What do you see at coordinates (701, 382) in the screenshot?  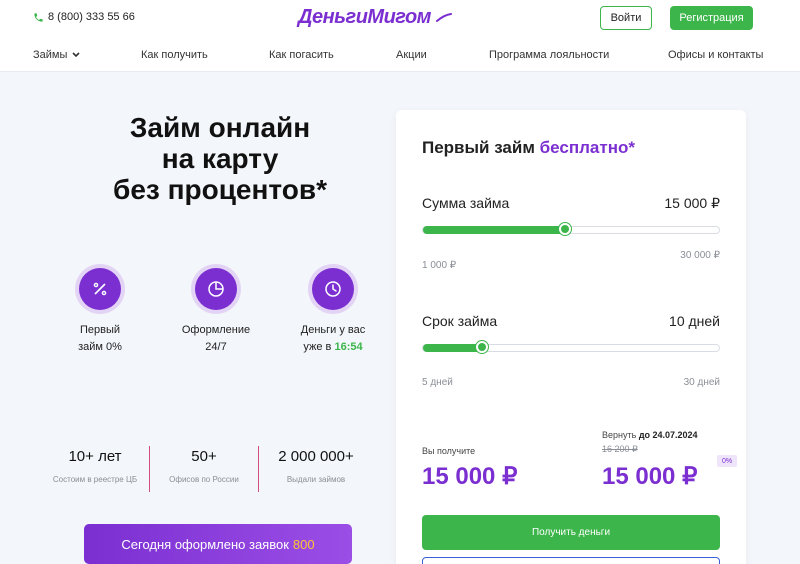 I see `term-max-label: 30 дней` at bounding box center [701, 382].